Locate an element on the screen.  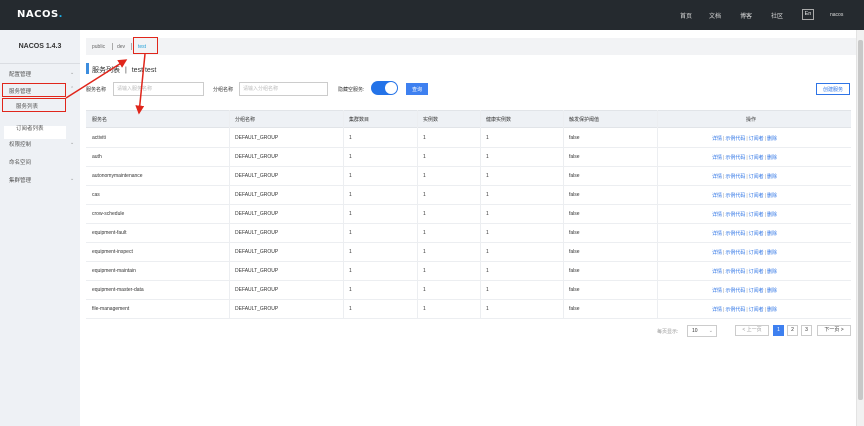
namespace-dev-link: dev is located at coordinates (121, 47).